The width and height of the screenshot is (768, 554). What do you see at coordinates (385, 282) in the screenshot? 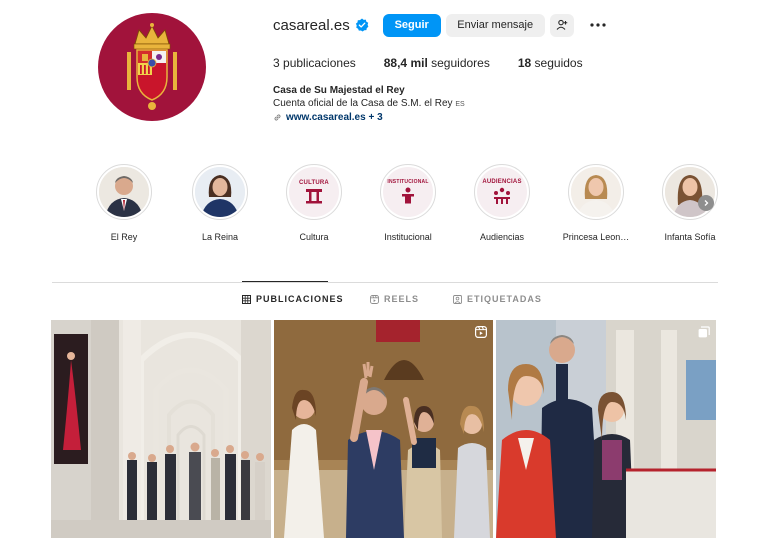
I see `tabs-divider` at bounding box center [385, 282].